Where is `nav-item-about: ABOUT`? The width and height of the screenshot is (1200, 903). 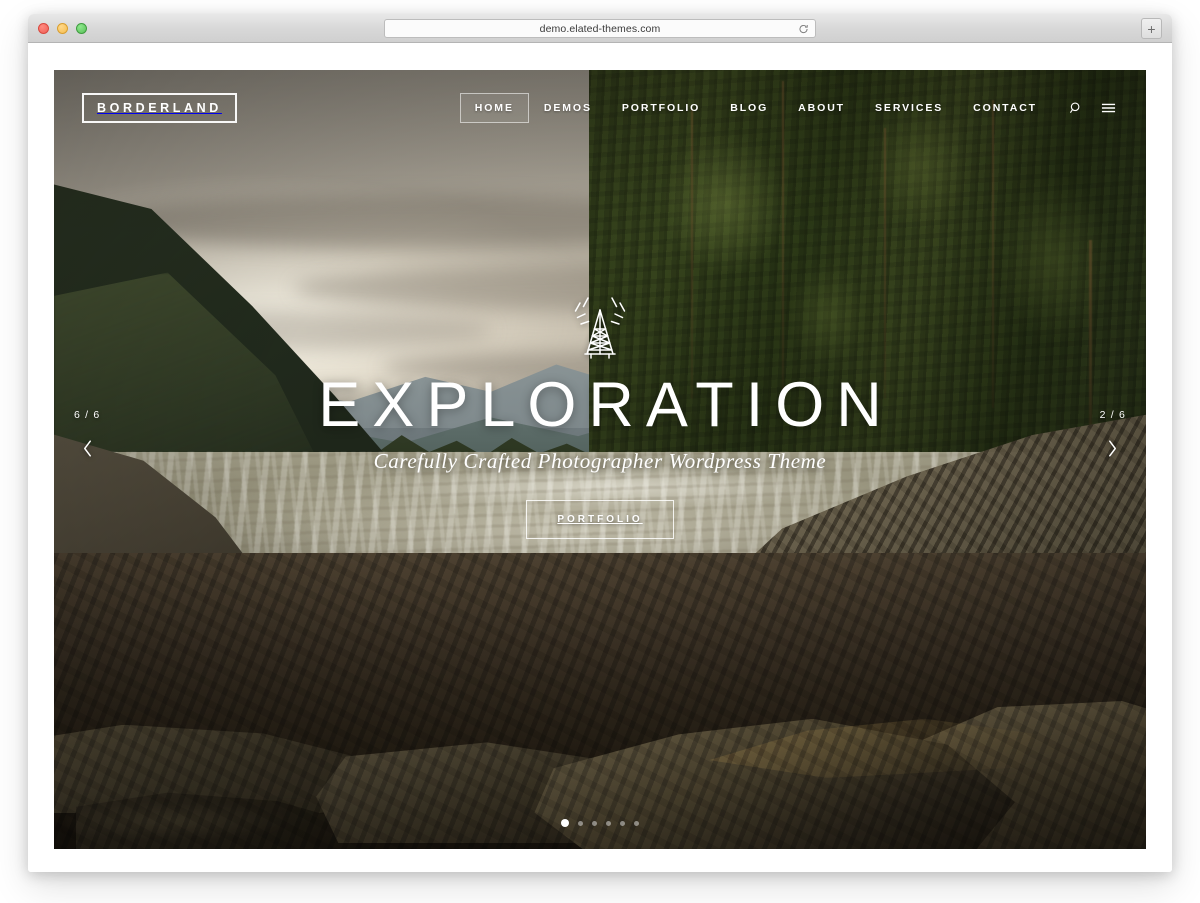
nav-item-about: ABOUT is located at coordinates (821, 108).